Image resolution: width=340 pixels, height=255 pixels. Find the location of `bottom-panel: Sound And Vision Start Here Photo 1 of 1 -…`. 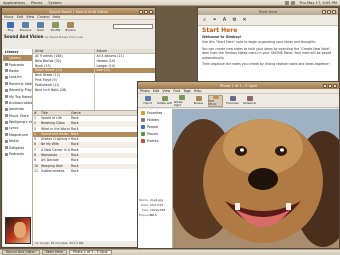

bottom-panel: Sound And Vision Start Here Photo 1 of 1 -… is located at coordinates (170, 252).